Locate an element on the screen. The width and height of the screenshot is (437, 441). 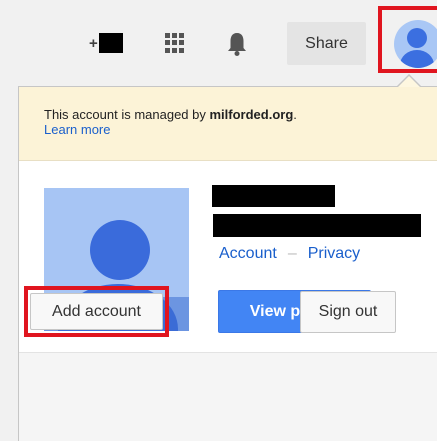
privacy-link: Privacy is located at coordinates (334, 254).